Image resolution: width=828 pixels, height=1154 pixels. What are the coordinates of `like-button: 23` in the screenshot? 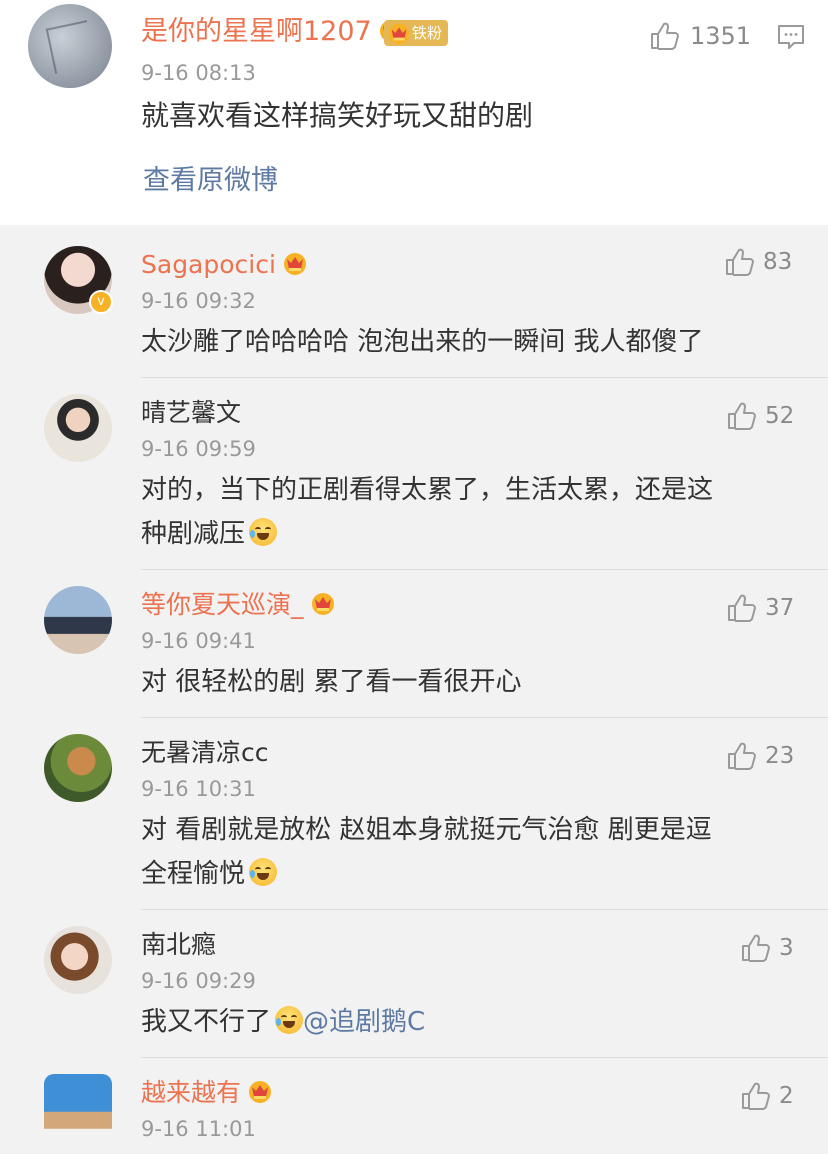 It's located at (759, 756).